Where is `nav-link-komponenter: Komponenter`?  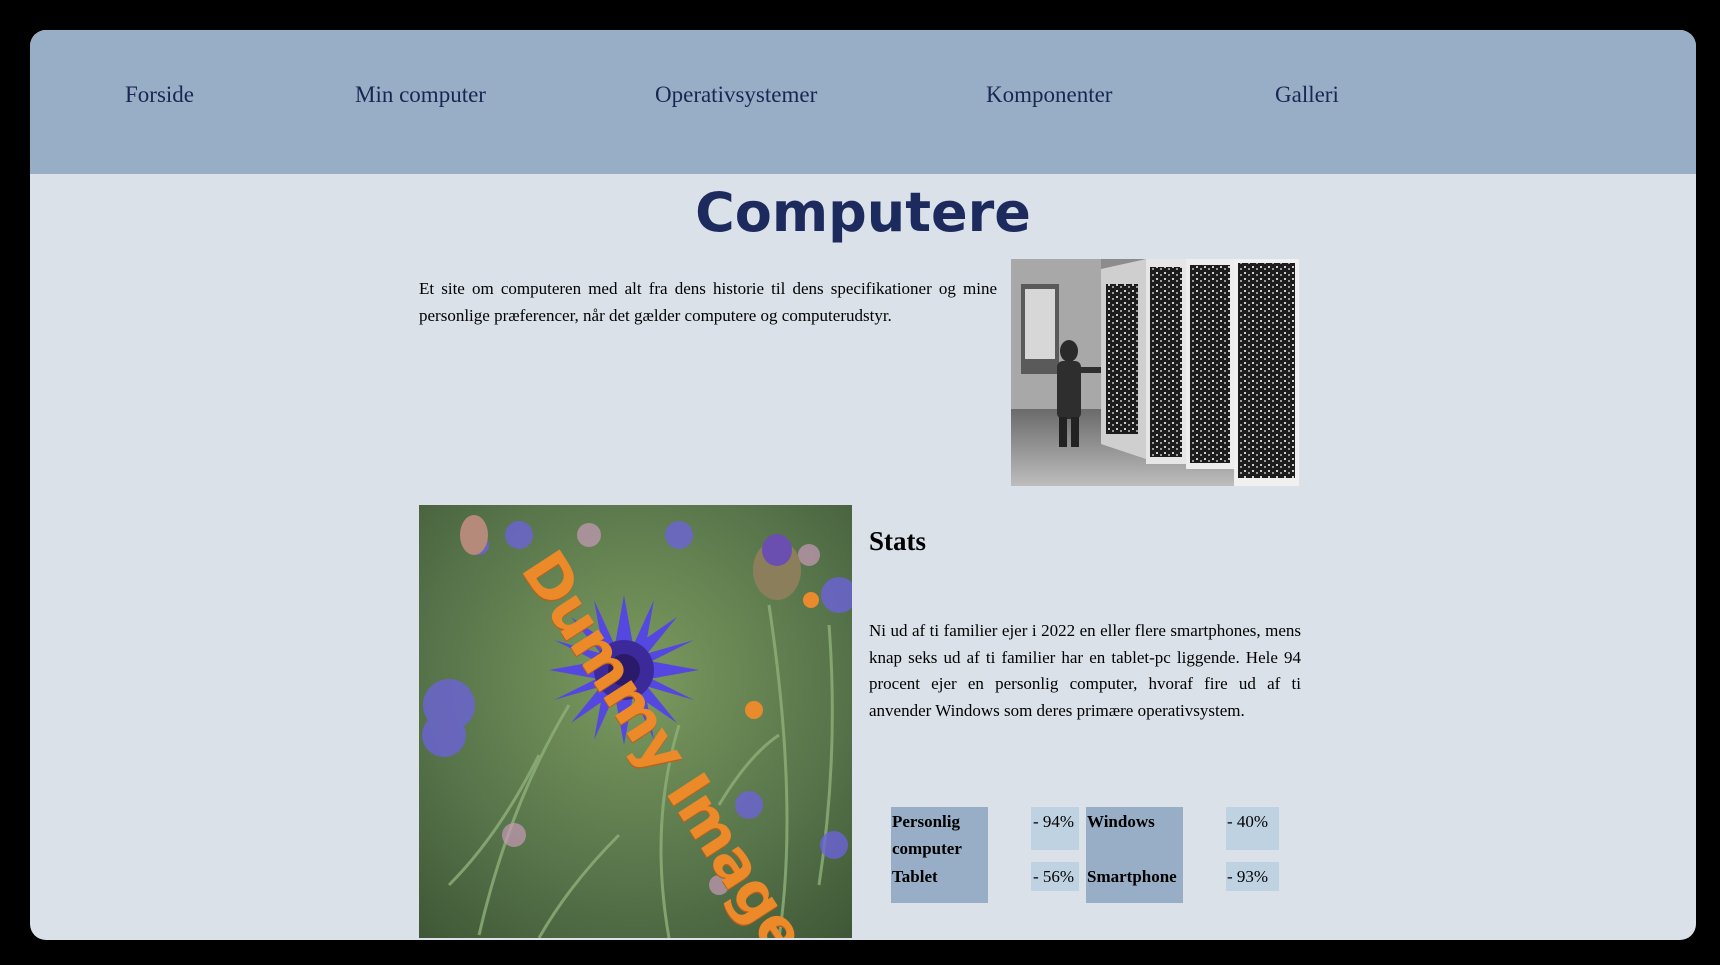
nav-link-komponenter: Komponenter is located at coordinates (1049, 95).